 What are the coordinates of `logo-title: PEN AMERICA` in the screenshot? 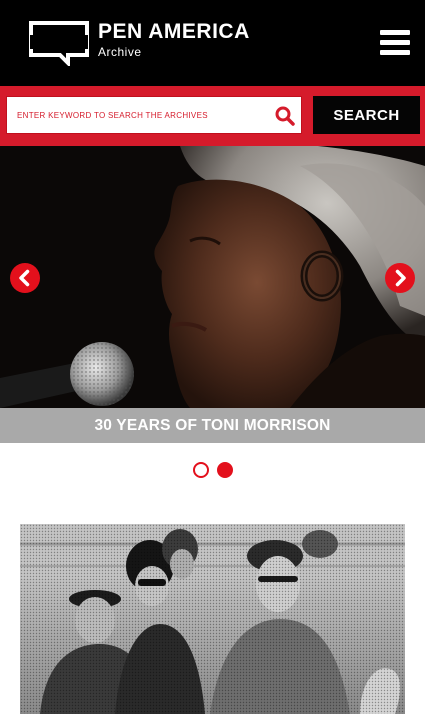 It's located at (174, 31).